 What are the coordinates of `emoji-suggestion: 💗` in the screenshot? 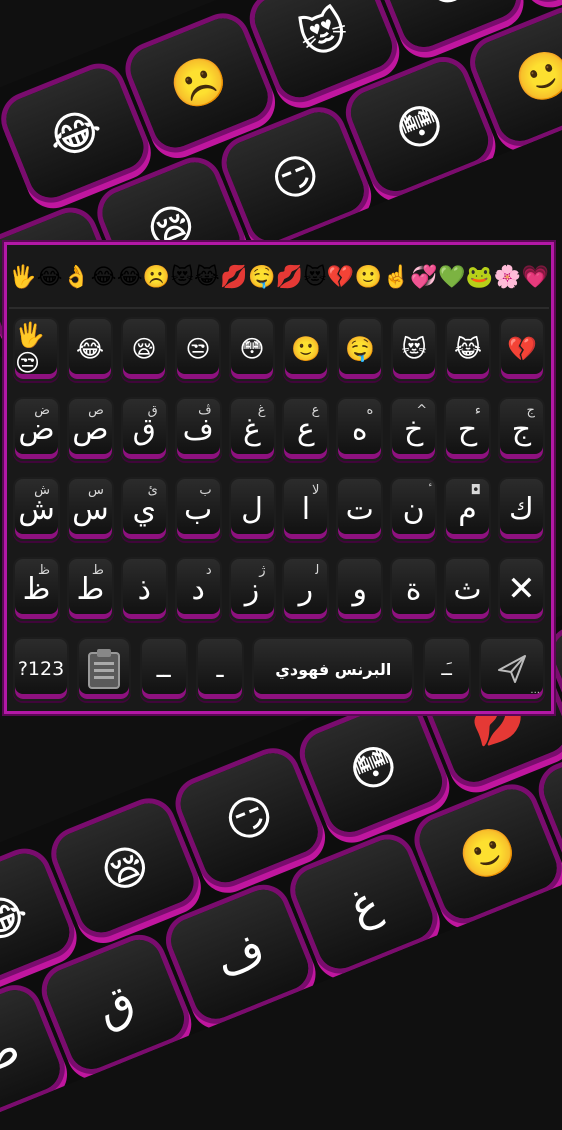 It's located at (534, 278).